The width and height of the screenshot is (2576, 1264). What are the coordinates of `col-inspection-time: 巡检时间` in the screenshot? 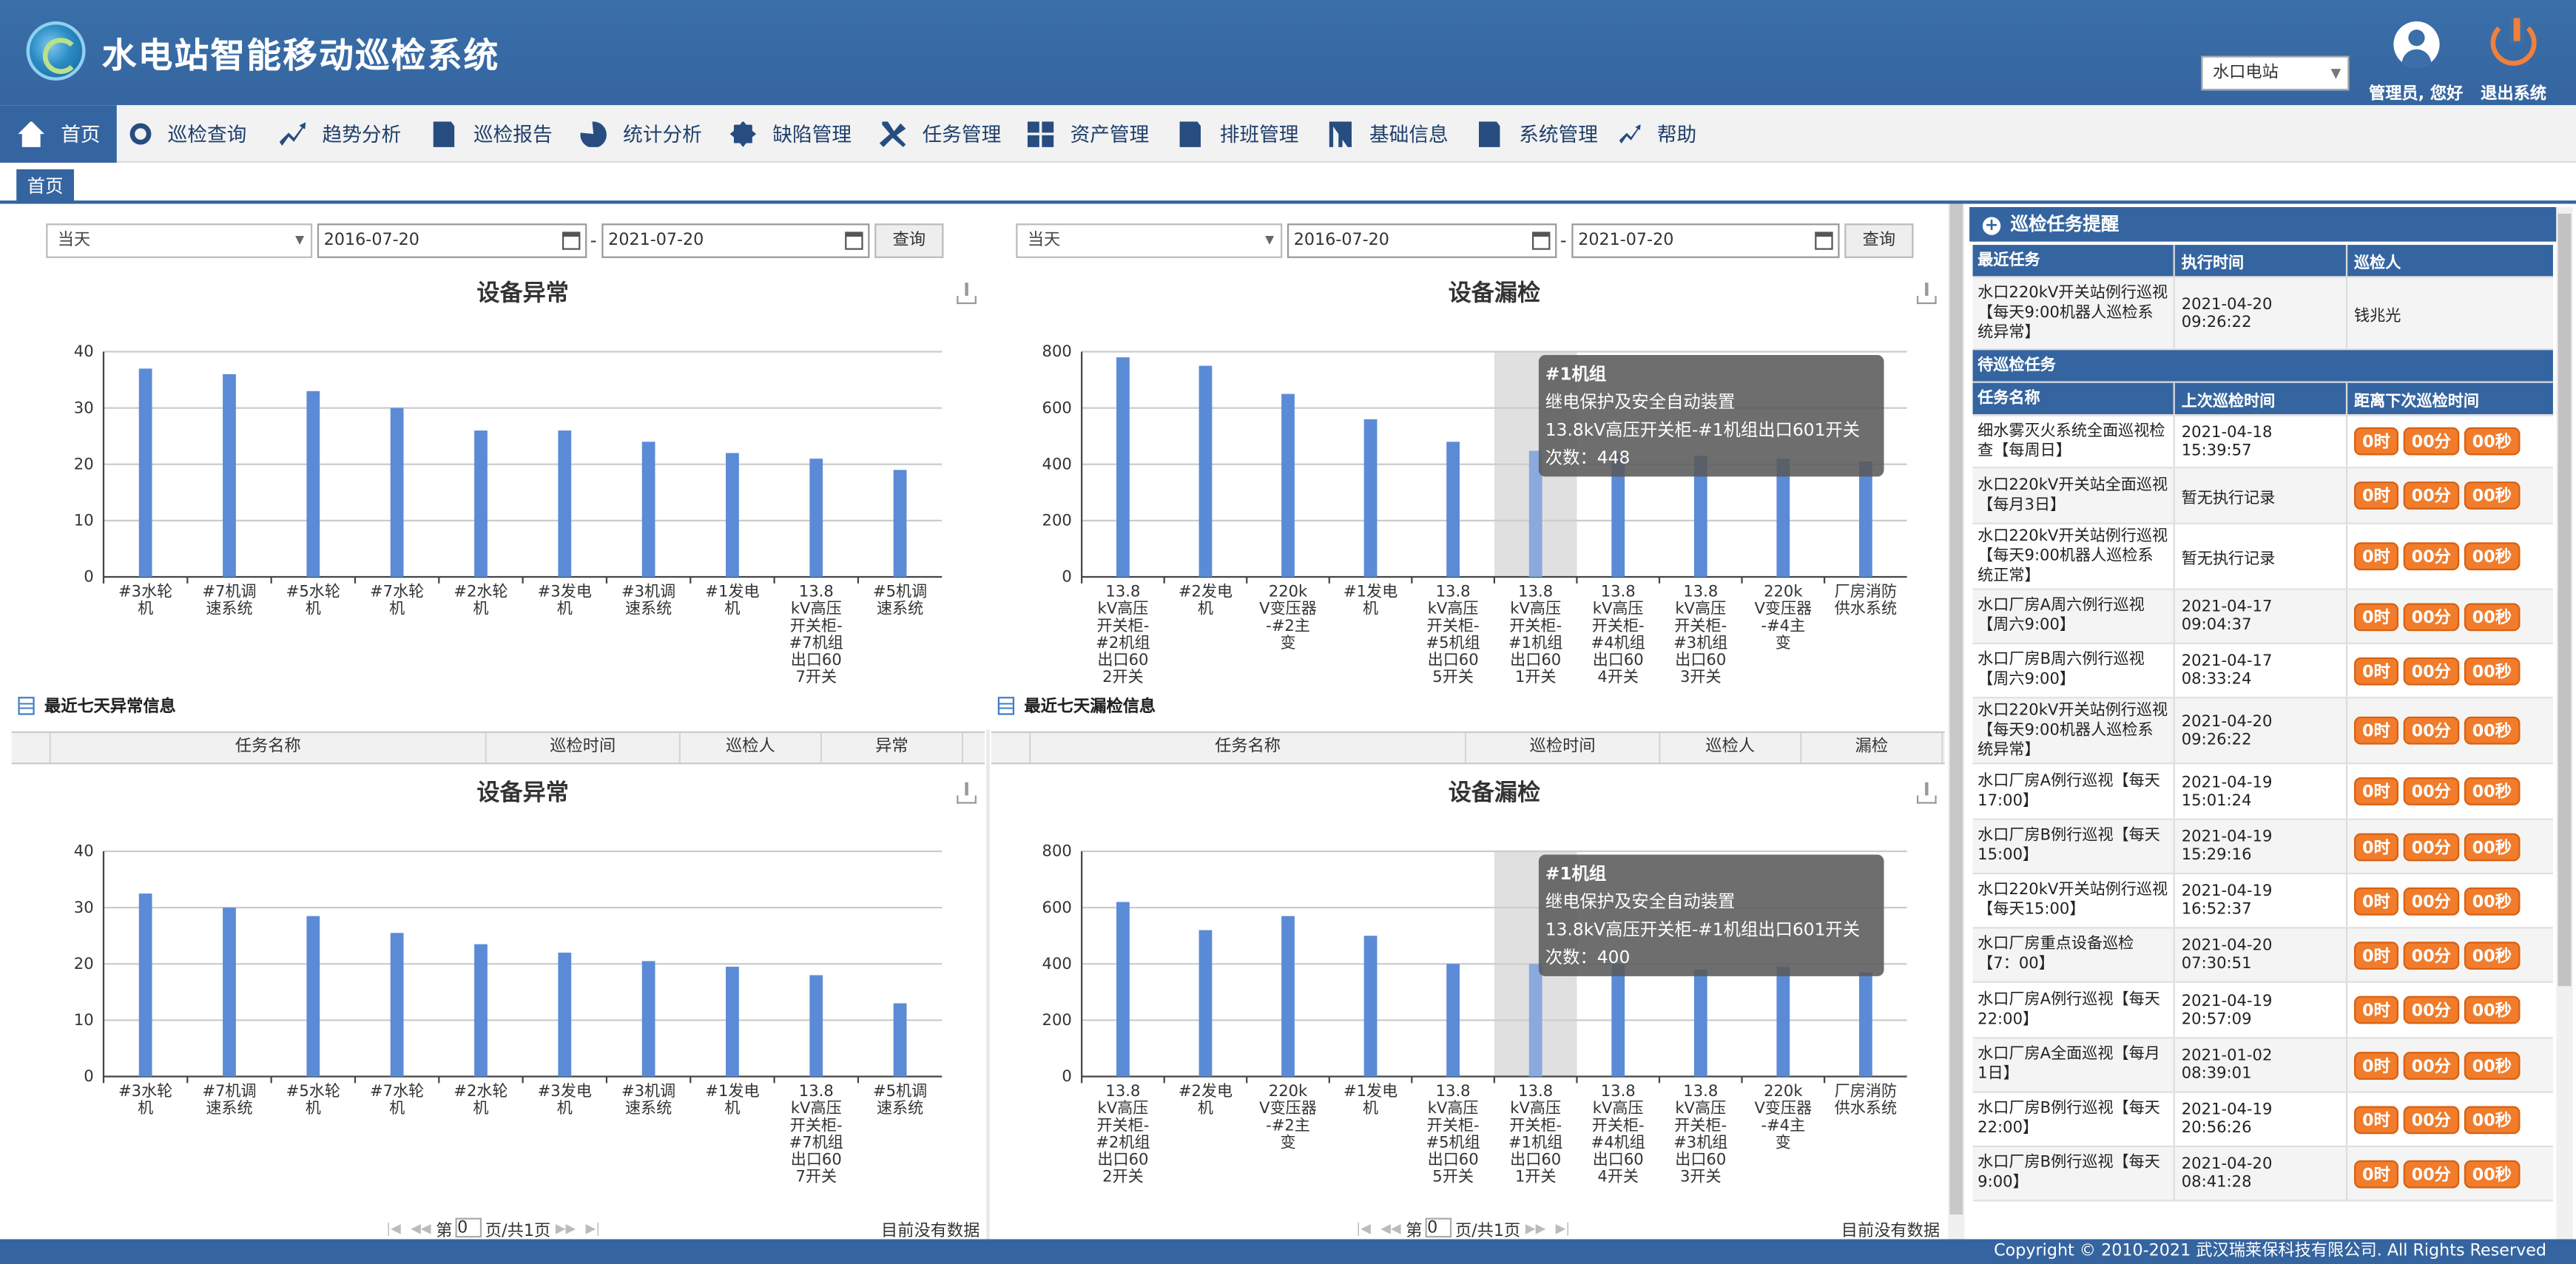 It's located at (584, 748).